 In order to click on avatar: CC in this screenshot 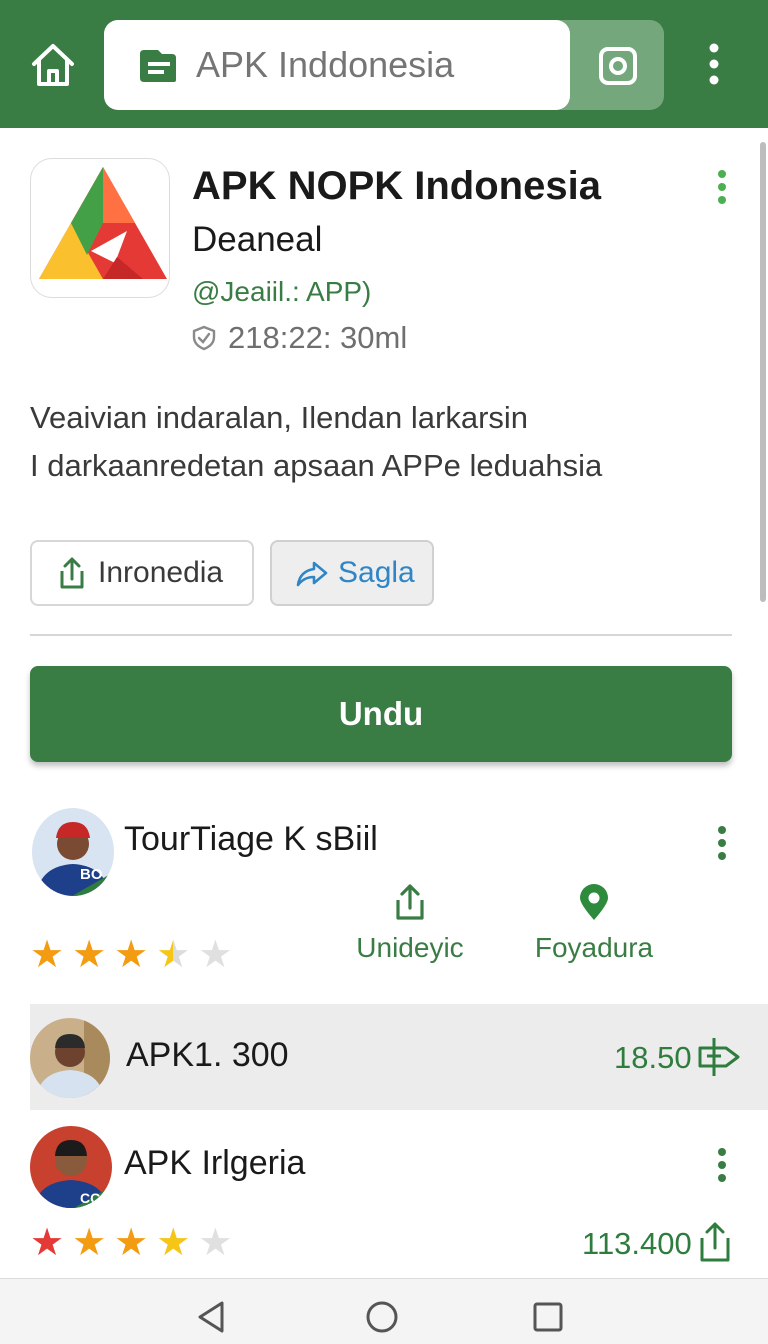, I will do `click(71, 1167)`.